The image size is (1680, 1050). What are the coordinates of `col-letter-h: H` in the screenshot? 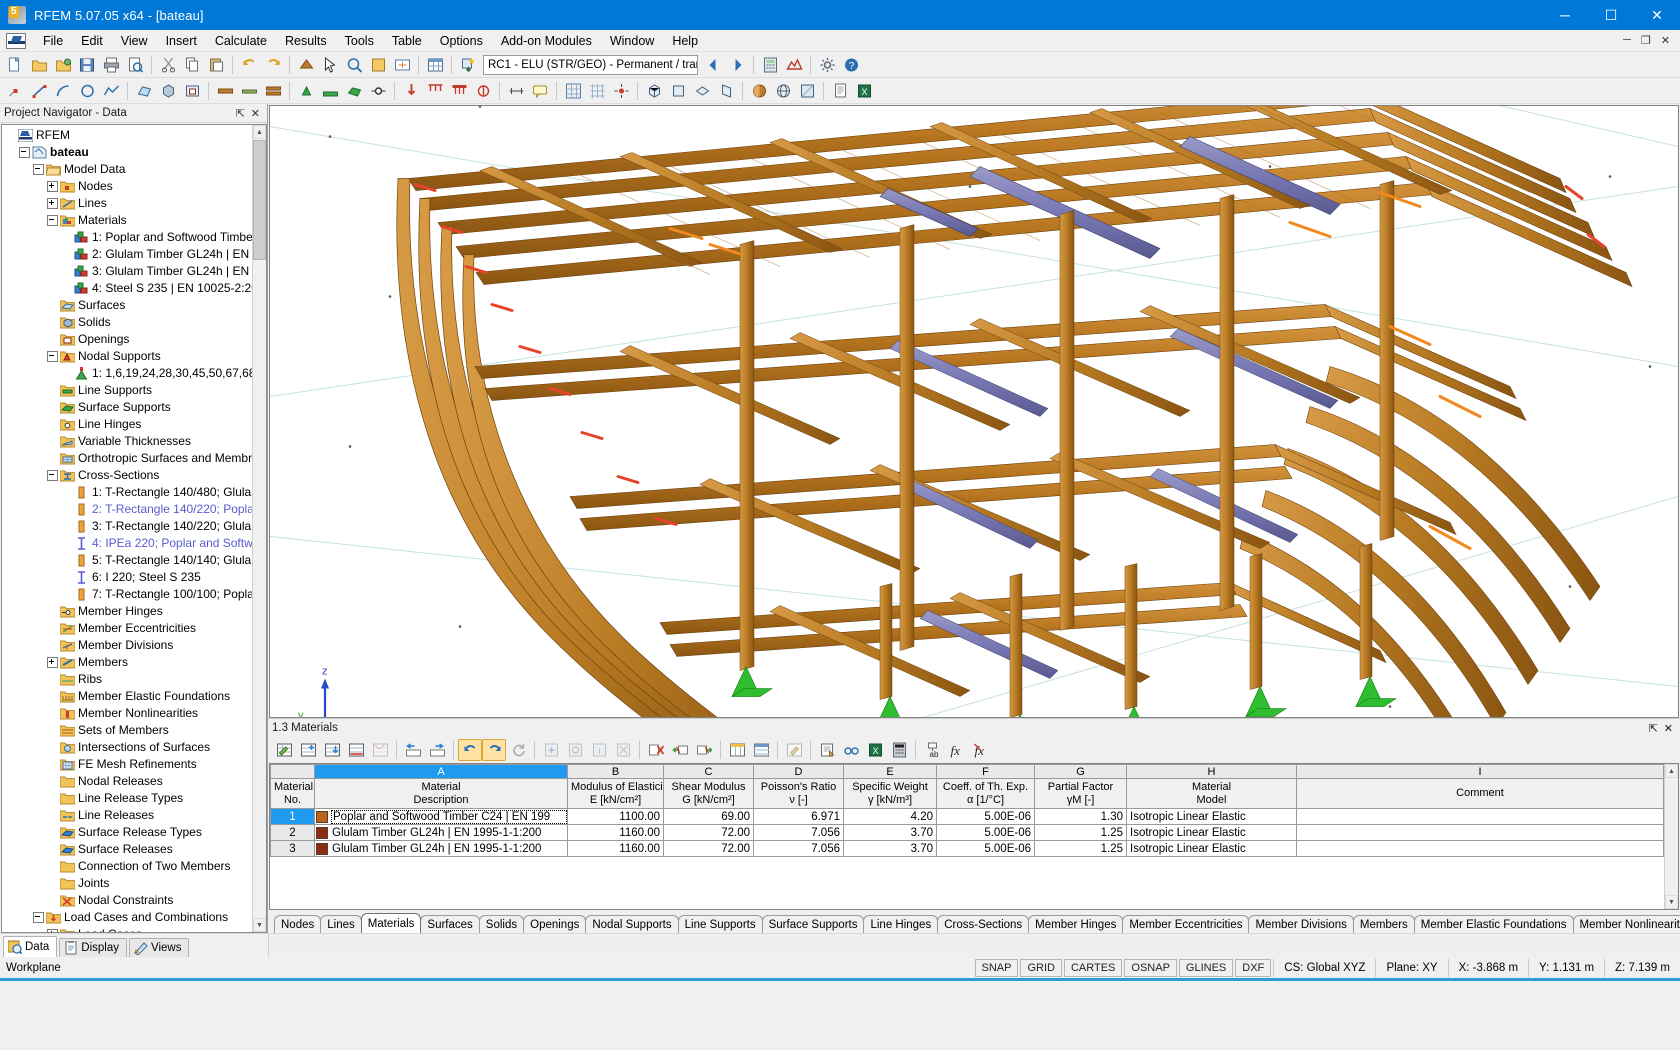 It's located at (1211, 771).